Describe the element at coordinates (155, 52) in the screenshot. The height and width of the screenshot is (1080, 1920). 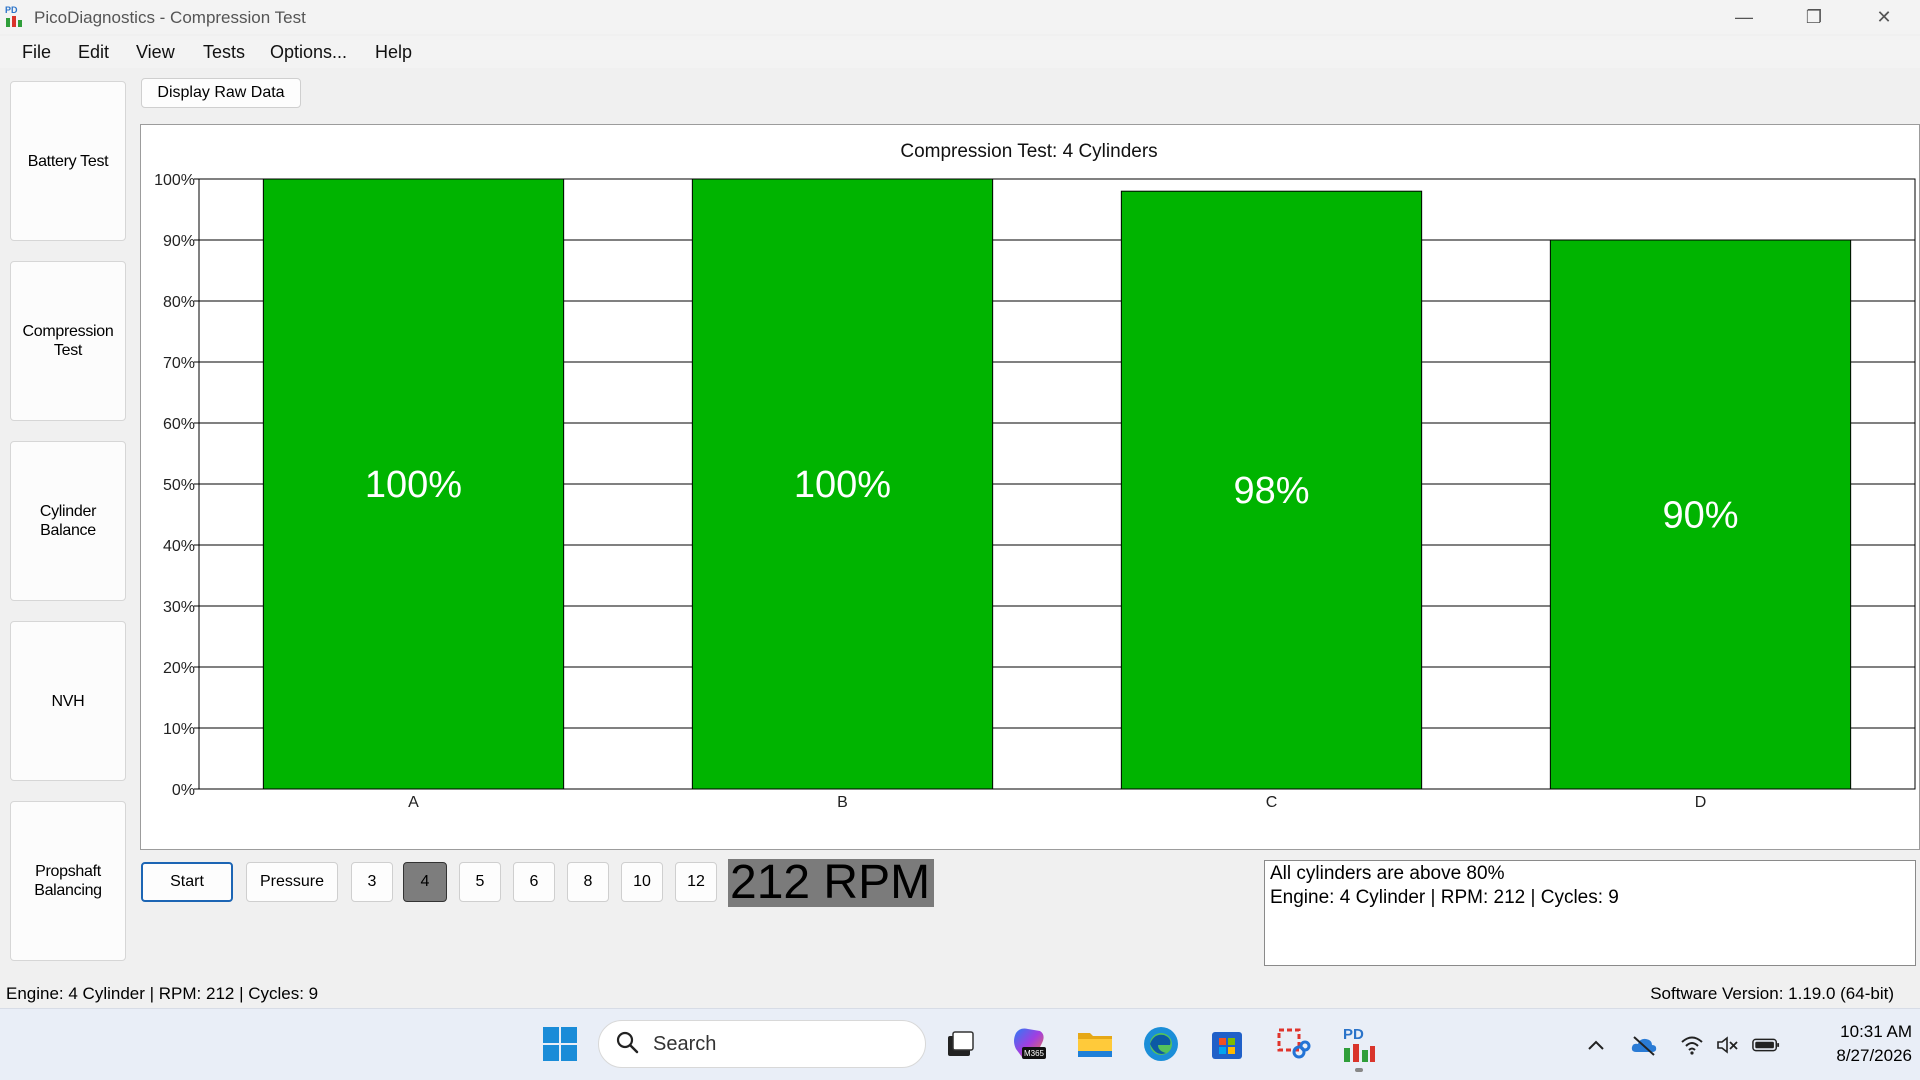
I see `menu-view: View` at that location.